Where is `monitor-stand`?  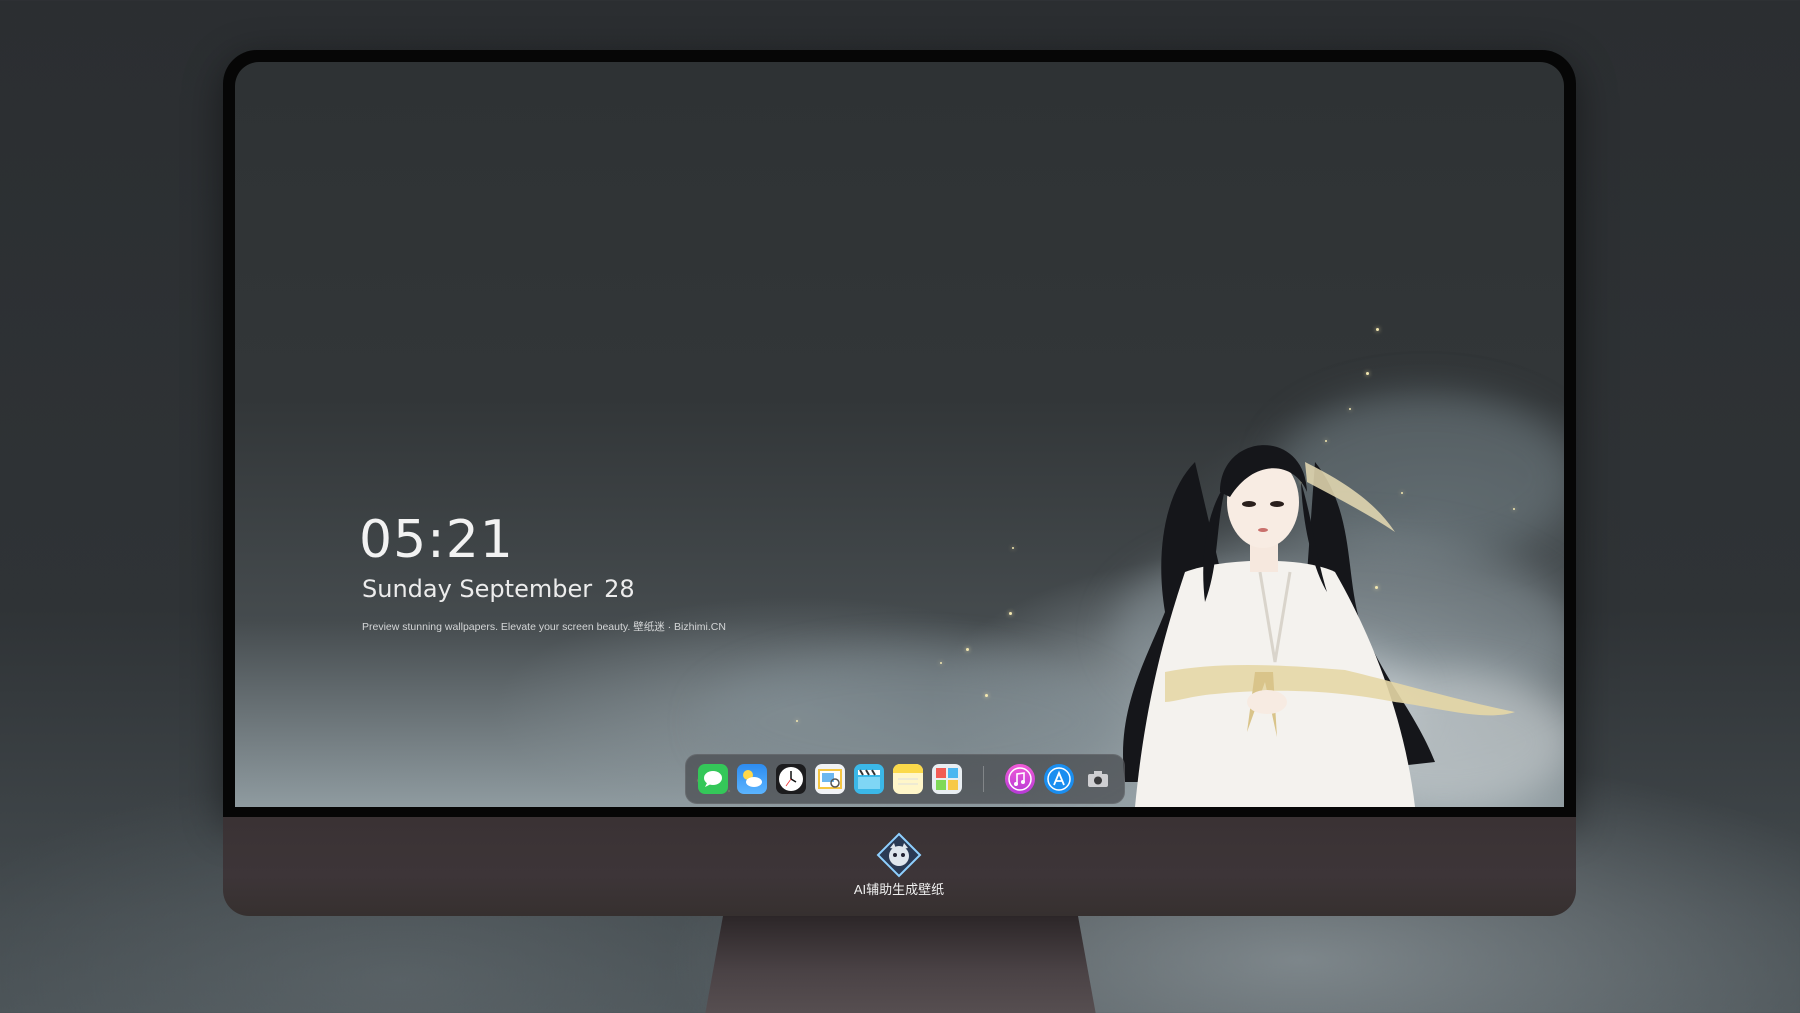 monitor-stand is located at coordinates (900, 964).